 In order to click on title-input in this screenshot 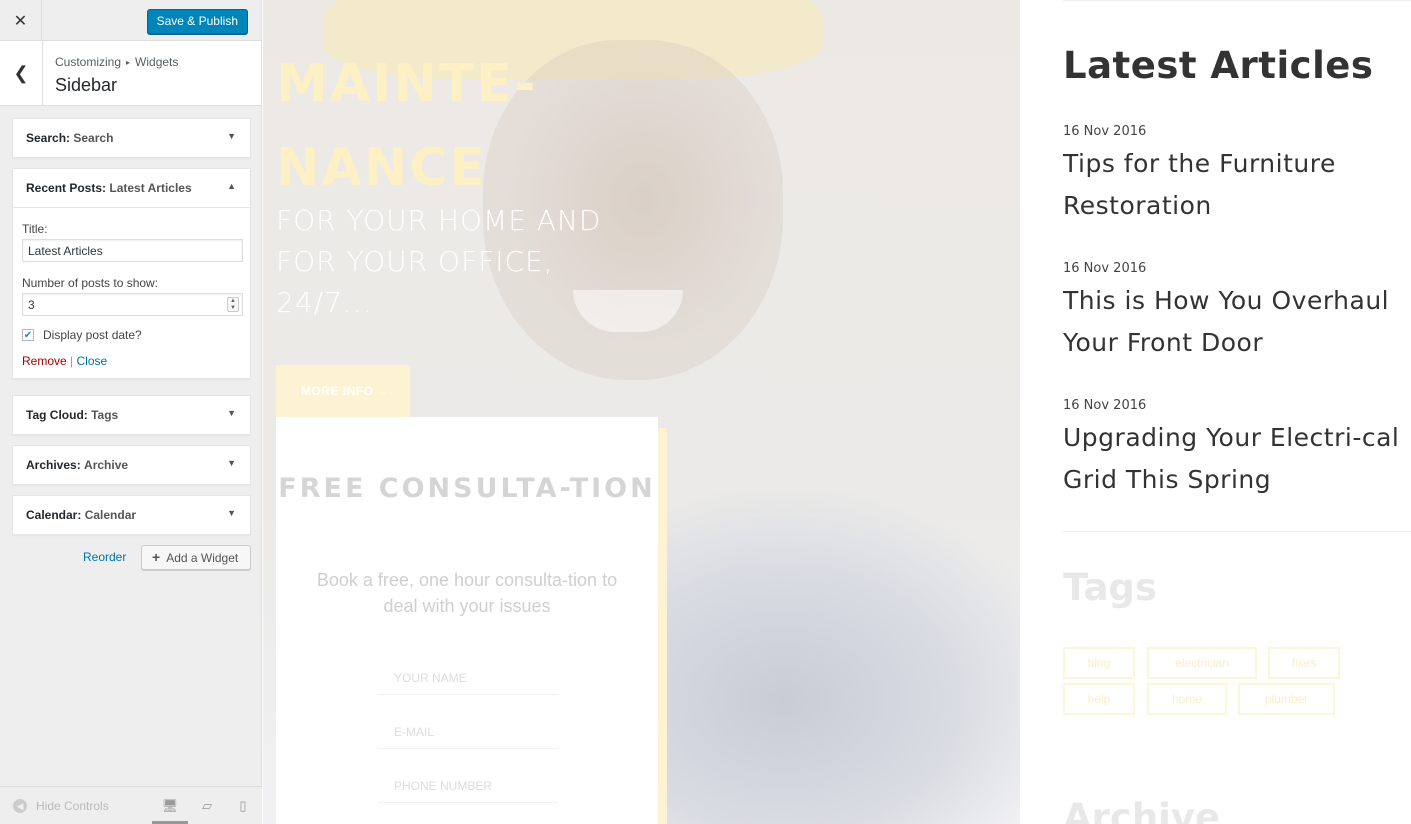, I will do `click(132, 250)`.